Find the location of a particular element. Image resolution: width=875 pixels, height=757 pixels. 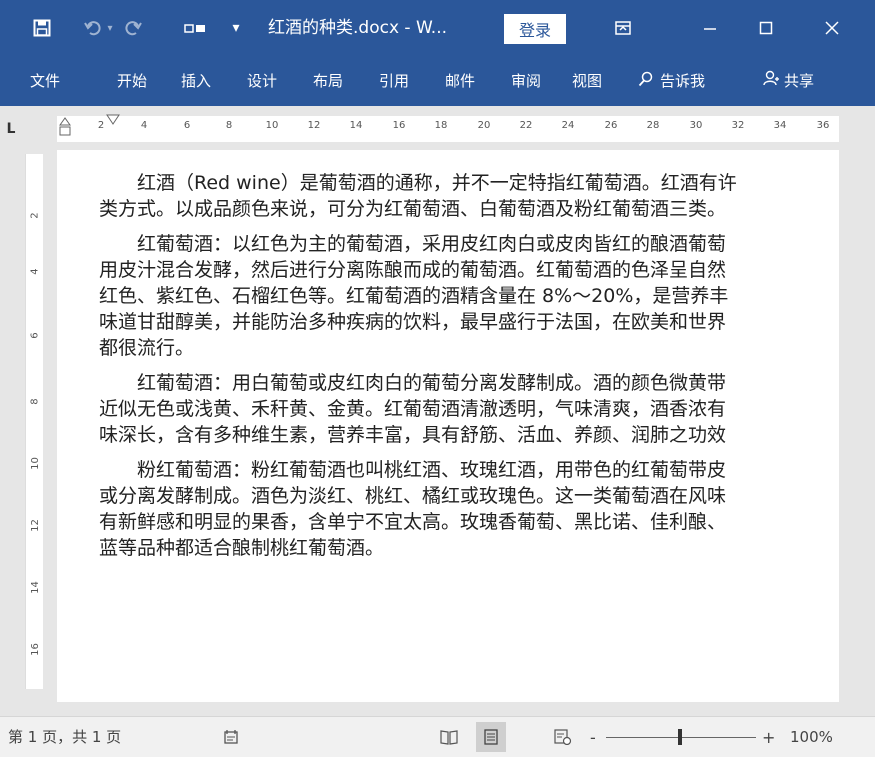

touch-mode-icon is located at coordinates (195, 28).